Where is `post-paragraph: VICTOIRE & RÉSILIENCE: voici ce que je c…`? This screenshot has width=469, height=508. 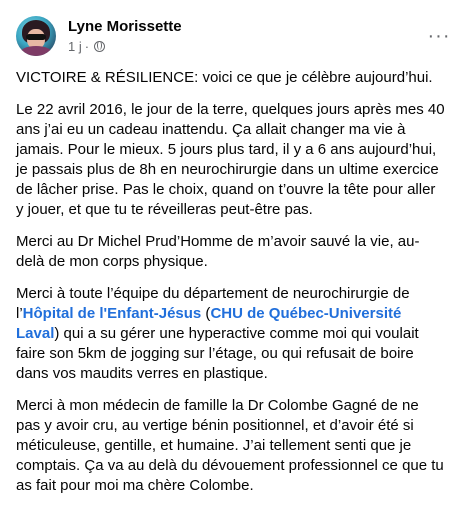
post-paragraph: VICTOIRE & RÉSILIENCE: voici ce que je c… is located at coordinates (224, 77).